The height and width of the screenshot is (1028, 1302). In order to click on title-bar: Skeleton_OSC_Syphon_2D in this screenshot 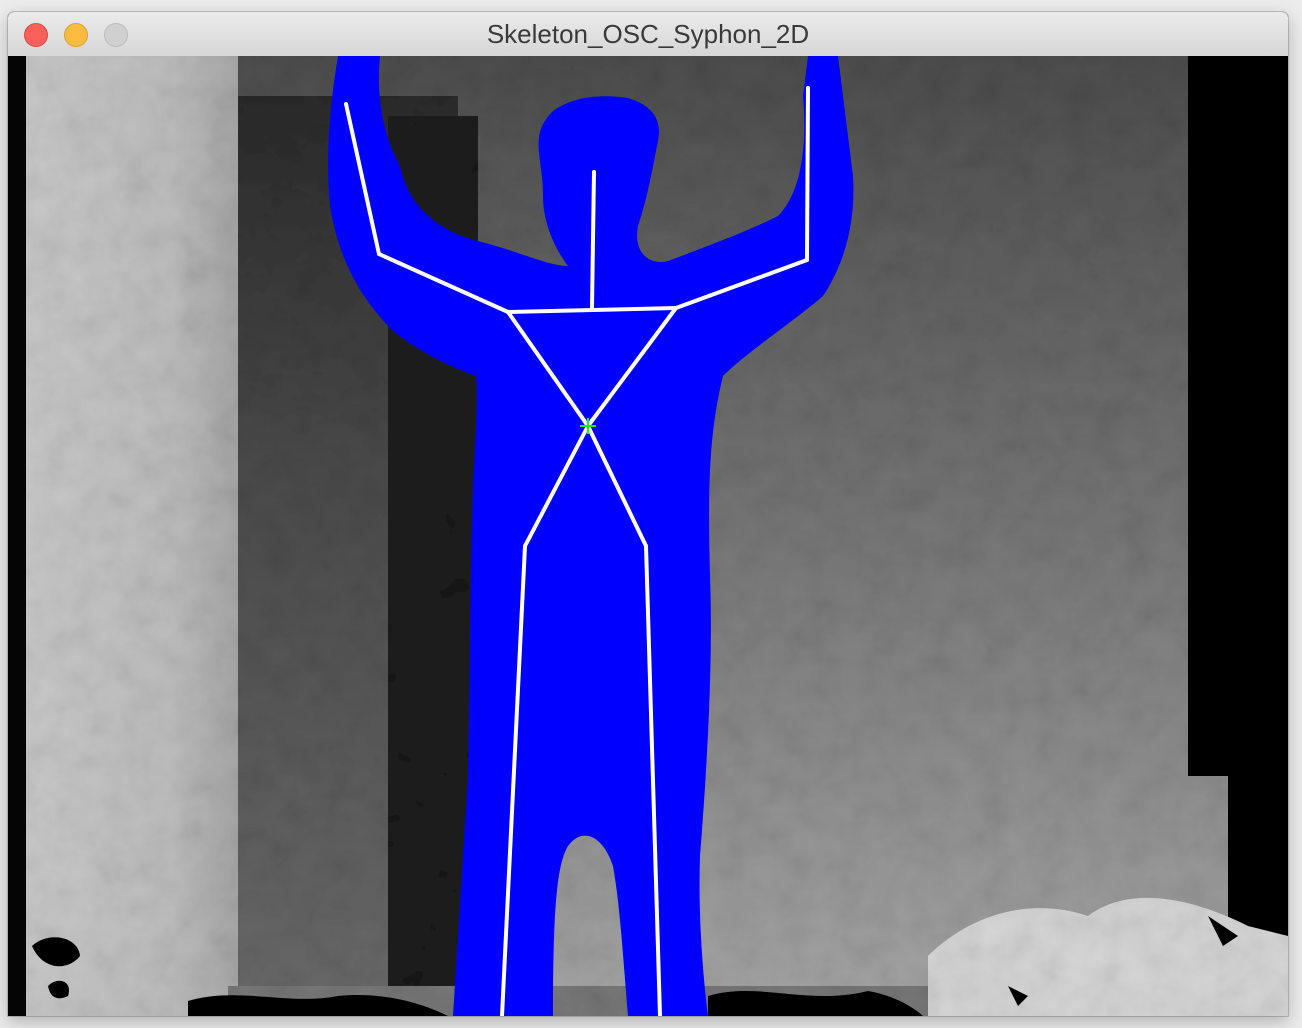, I will do `click(648, 34)`.